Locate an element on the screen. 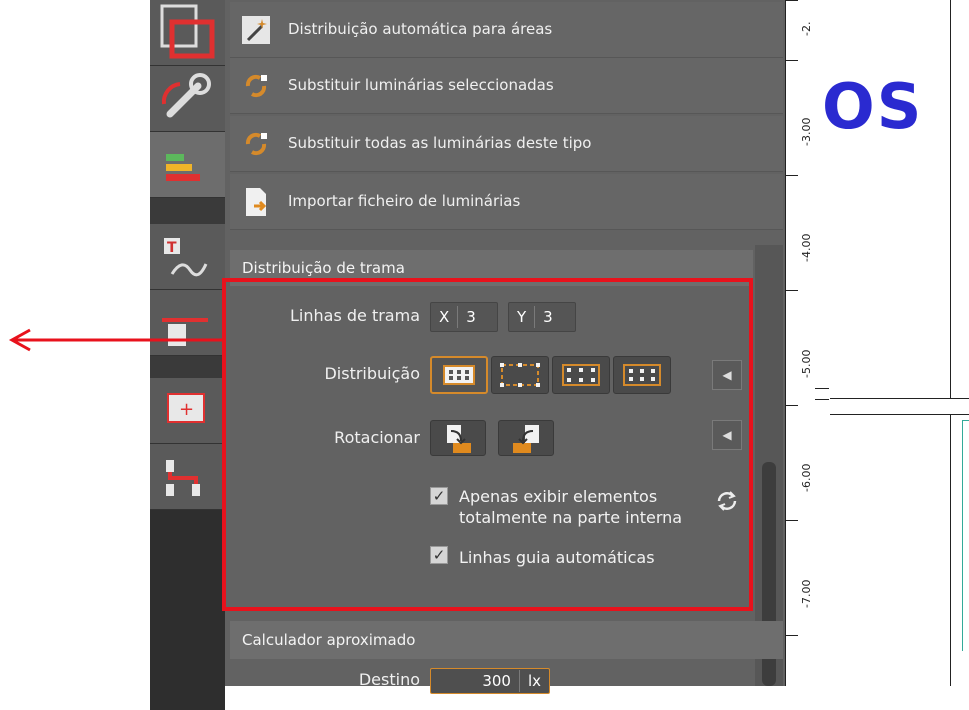 Image resolution: width=969 pixels, height=710 pixels. ruler-label: -5.00 is located at coordinates (806, 363).